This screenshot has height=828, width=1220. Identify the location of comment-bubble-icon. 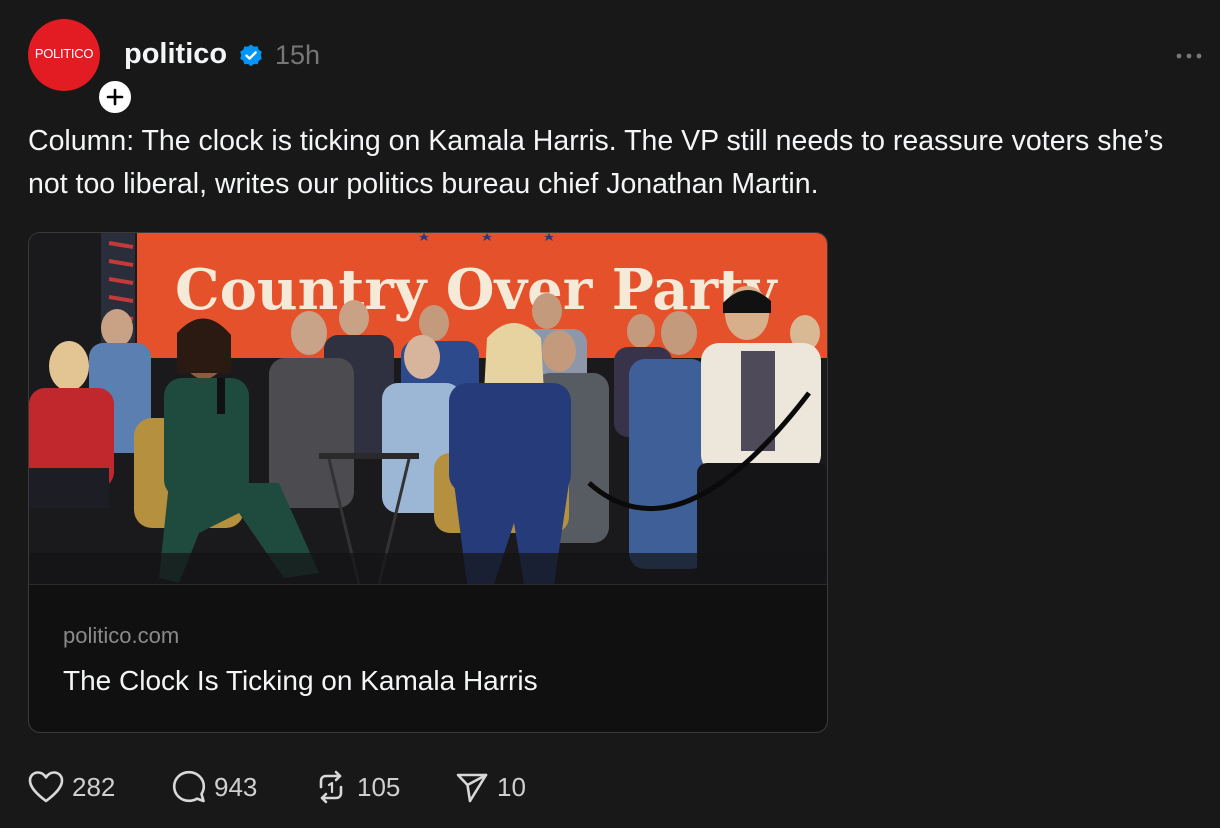
(189, 786).